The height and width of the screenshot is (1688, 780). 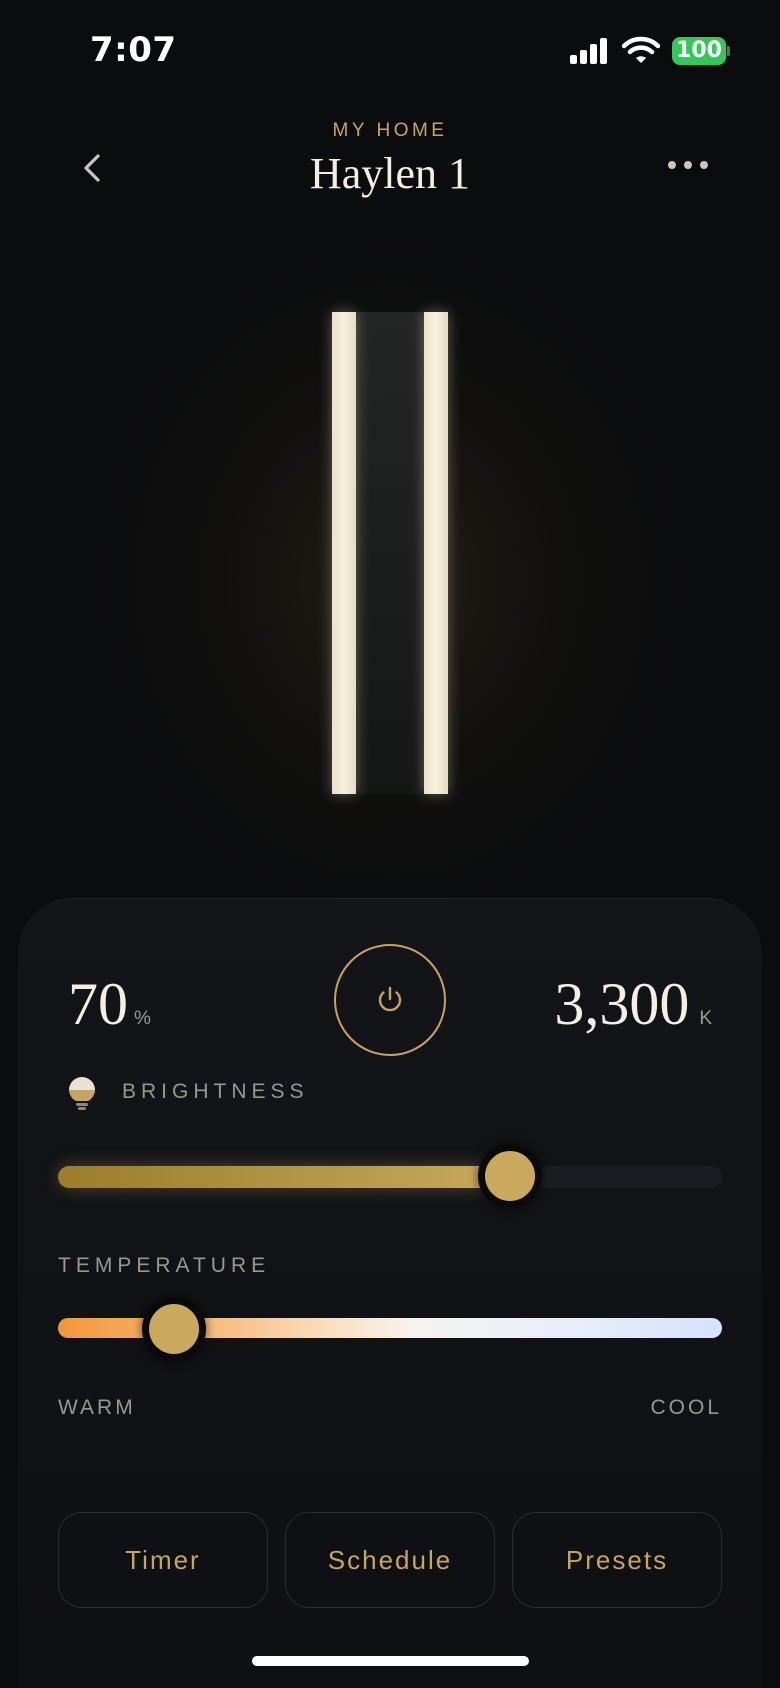 I want to click on presets-button: Presets, so click(x=617, y=1560).